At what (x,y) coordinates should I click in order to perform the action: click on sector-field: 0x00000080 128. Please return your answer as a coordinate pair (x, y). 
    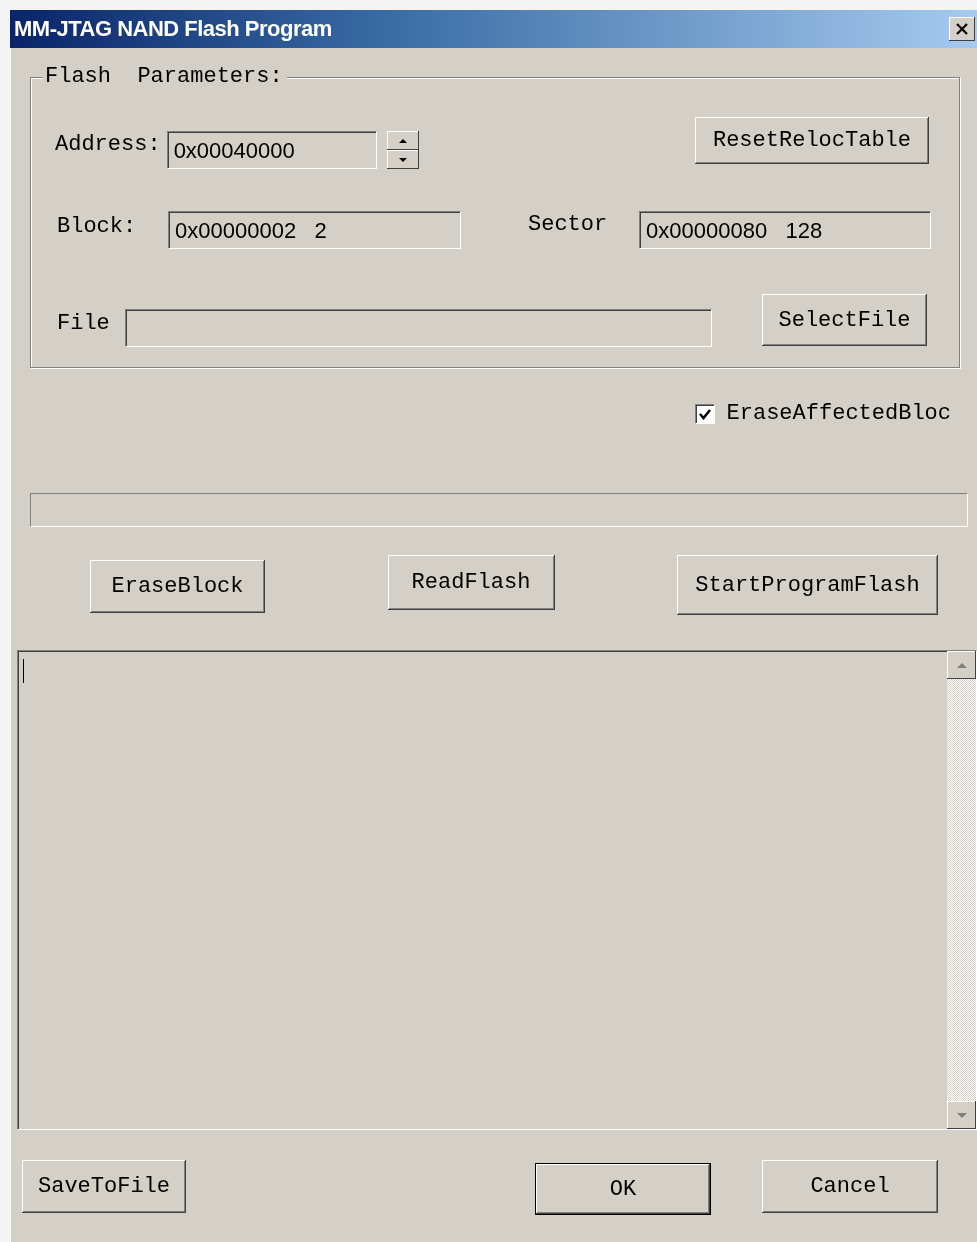
    Looking at the image, I should click on (785, 230).